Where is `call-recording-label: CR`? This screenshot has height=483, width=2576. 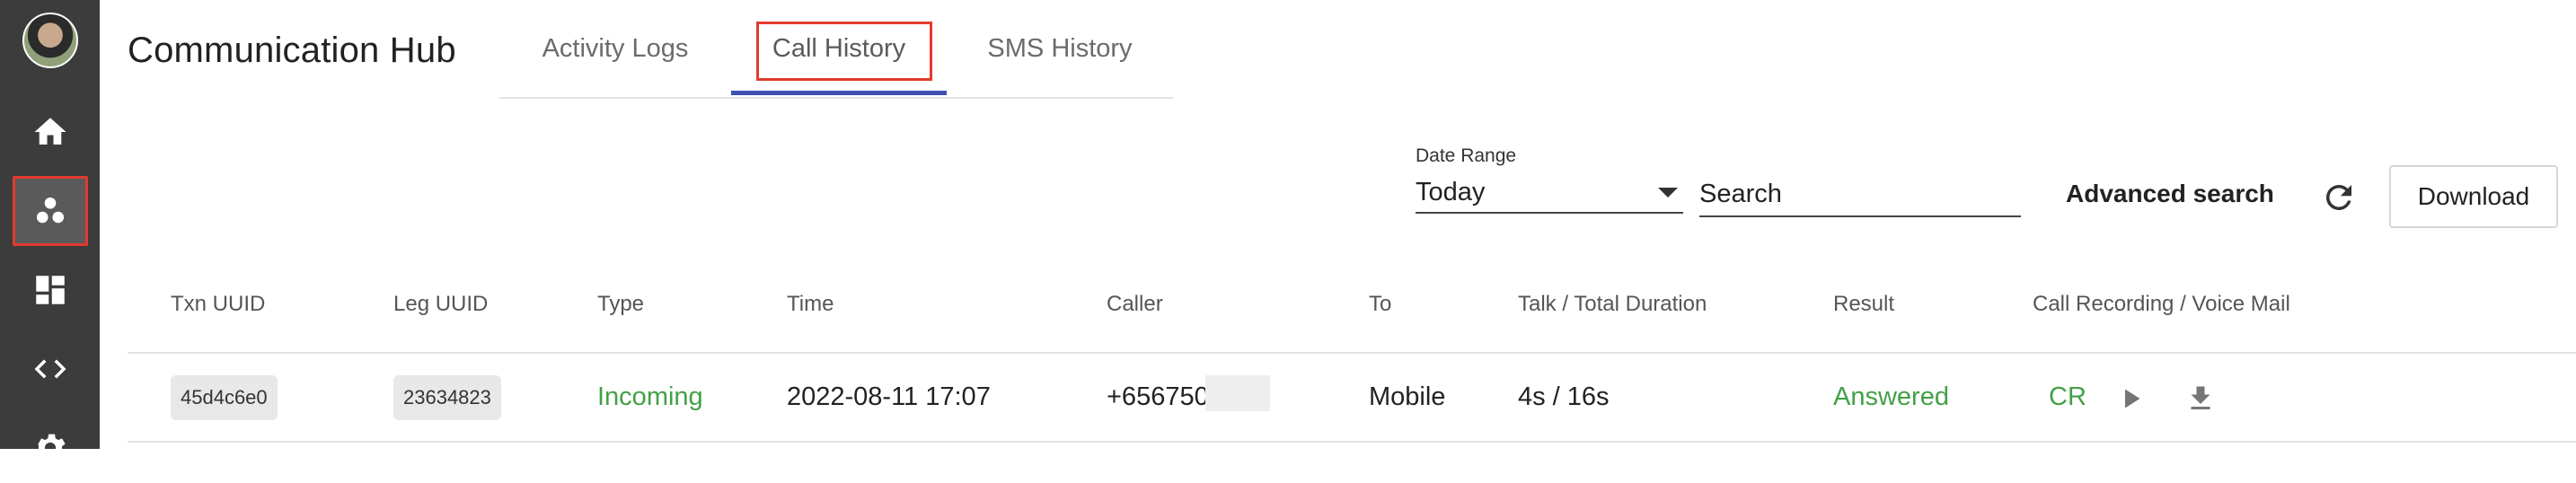
call-recording-label: CR is located at coordinates (2067, 397).